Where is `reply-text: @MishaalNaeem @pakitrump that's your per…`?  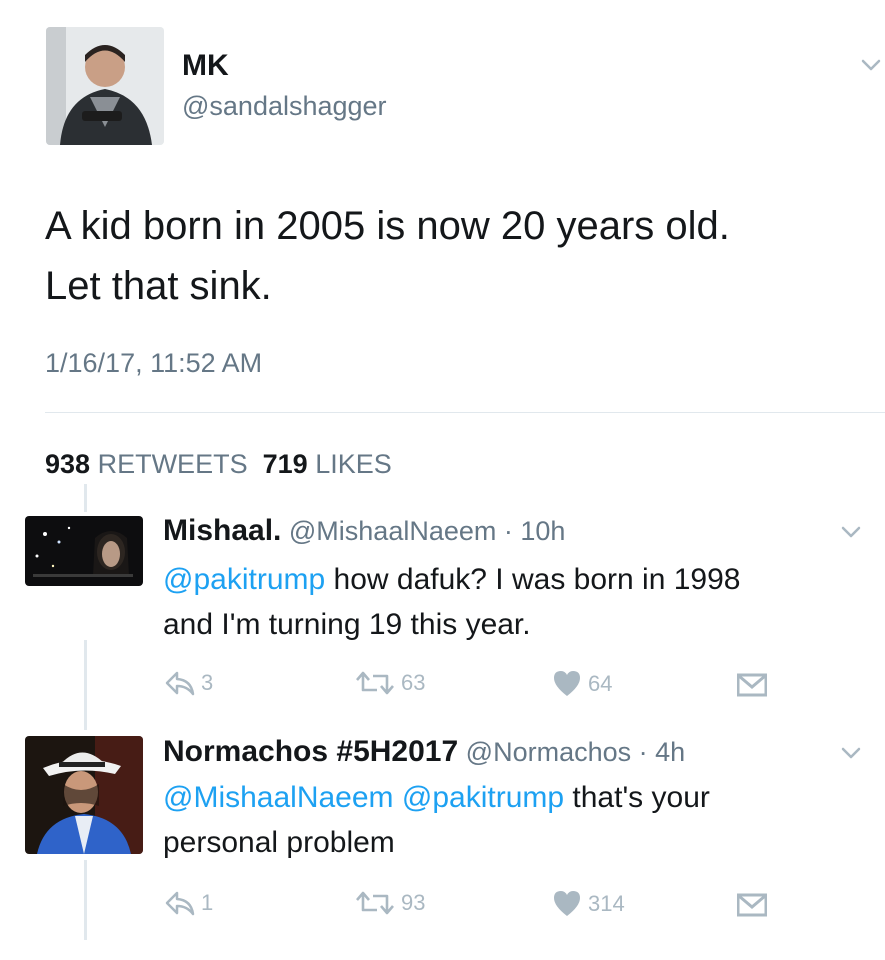
reply-text: @MishaalNaeem @pakitrump that's your per… is located at coordinates (513, 820).